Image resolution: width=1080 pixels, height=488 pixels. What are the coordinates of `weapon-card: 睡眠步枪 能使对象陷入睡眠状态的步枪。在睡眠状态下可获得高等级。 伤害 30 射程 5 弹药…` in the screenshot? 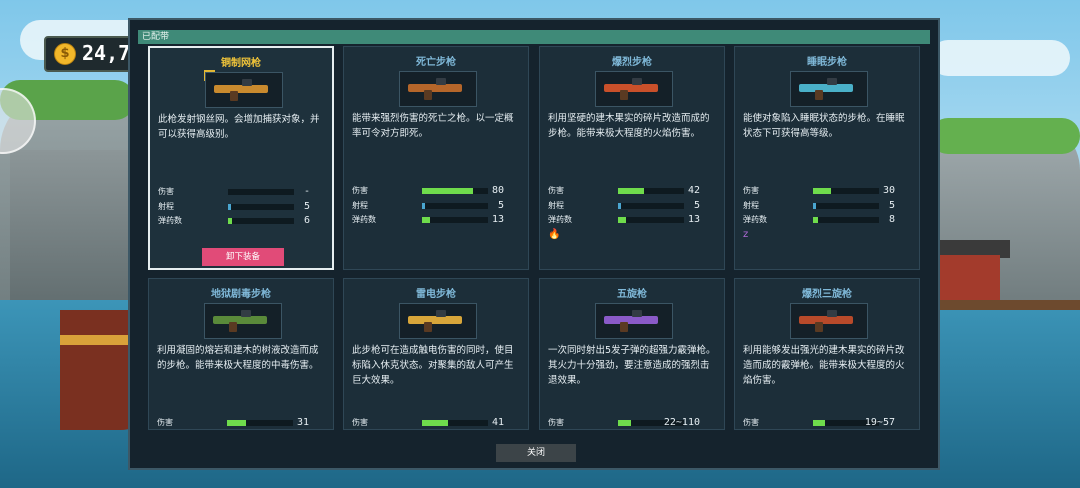 It's located at (827, 158).